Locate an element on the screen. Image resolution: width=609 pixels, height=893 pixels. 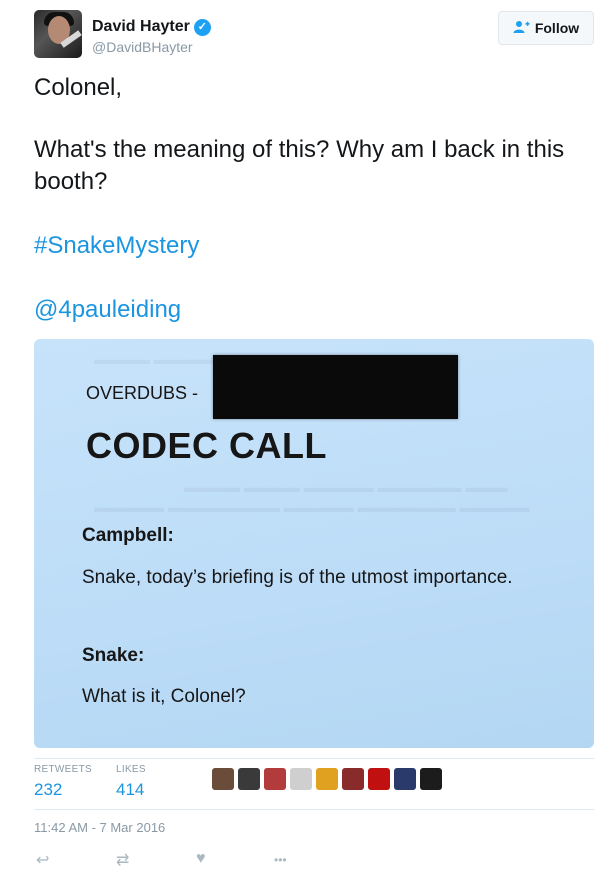
likes-stat: LIKES 414 is located at coordinates (131, 782).